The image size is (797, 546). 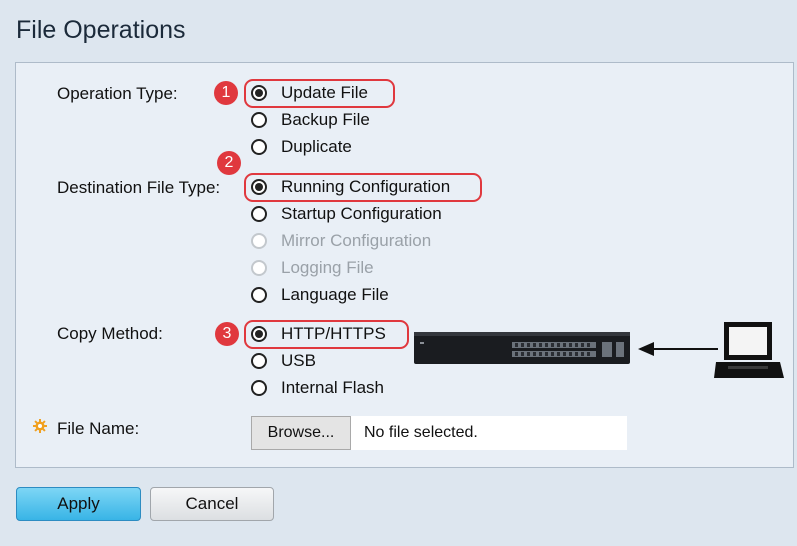 What do you see at coordinates (139, 187) in the screenshot?
I see `destination-file-type-label: Destination File Type:` at bounding box center [139, 187].